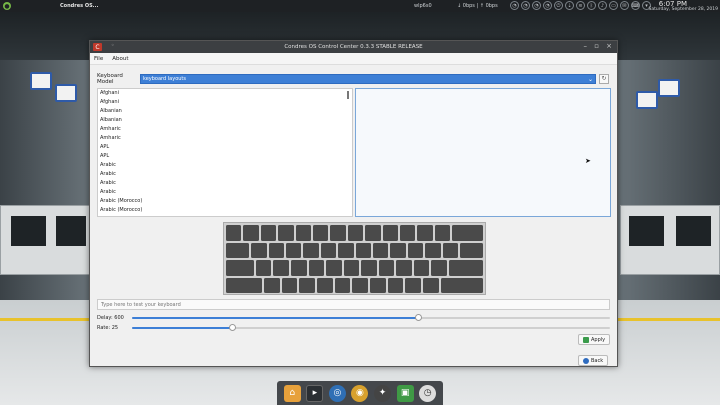  Describe the element at coordinates (119, 317) in the screenshot. I see `delay-value: 600` at that location.